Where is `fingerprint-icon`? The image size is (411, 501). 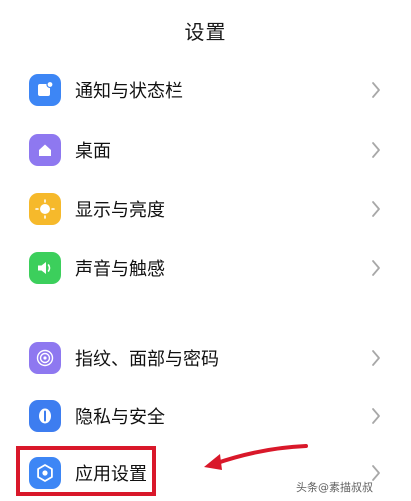 fingerprint-icon is located at coordinates (45, 358).